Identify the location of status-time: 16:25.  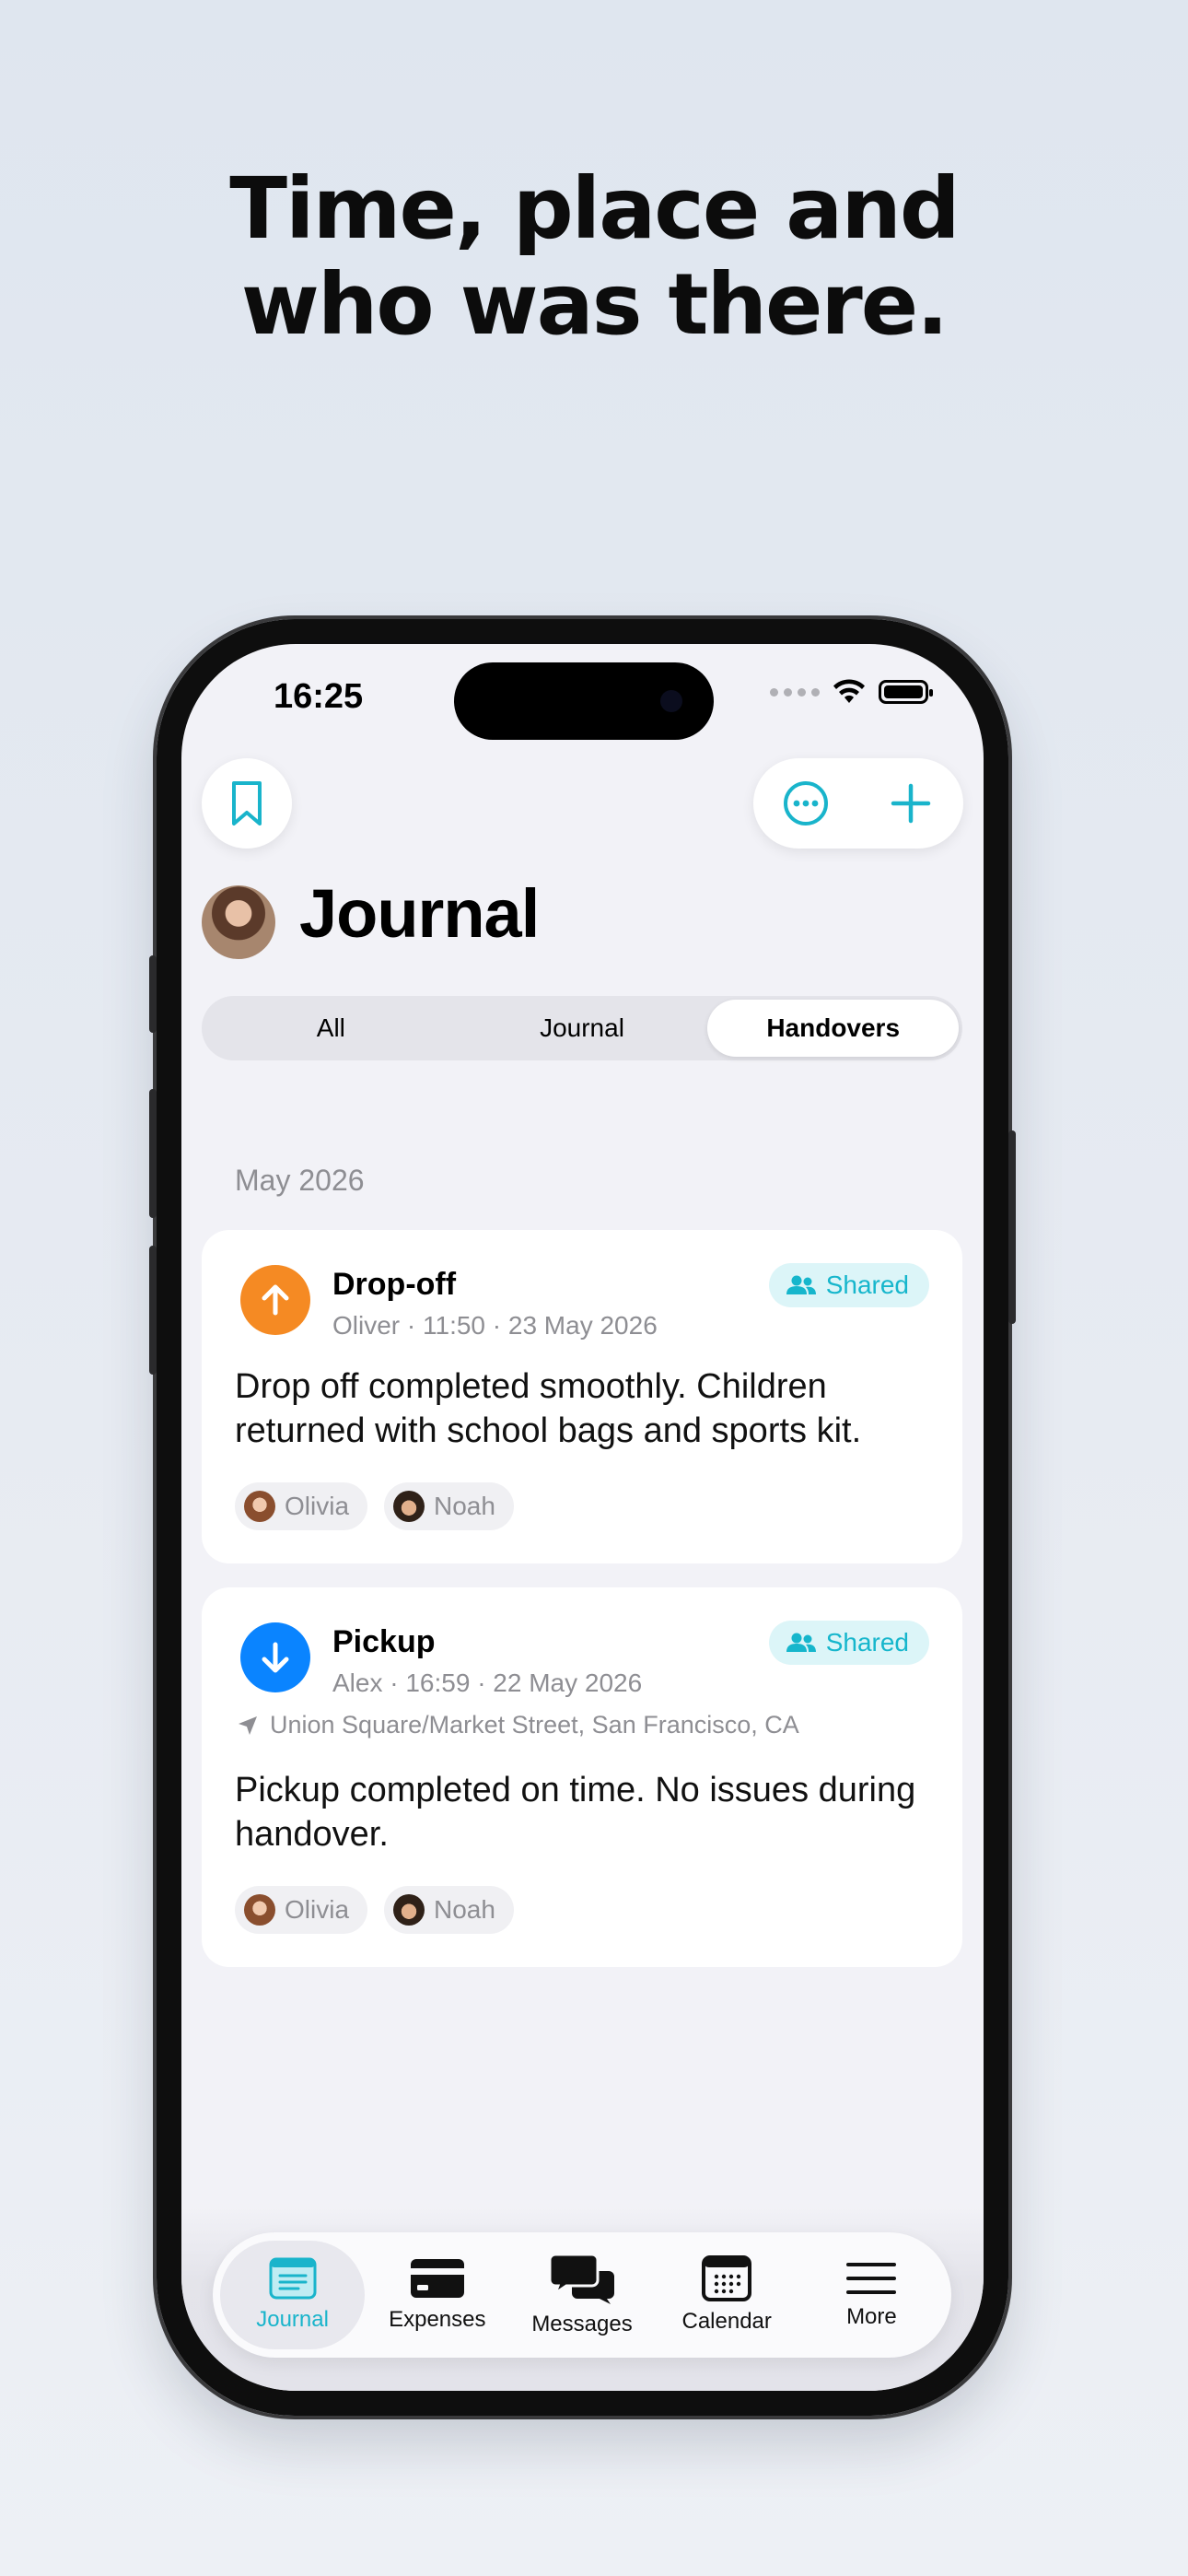
(319, 696).